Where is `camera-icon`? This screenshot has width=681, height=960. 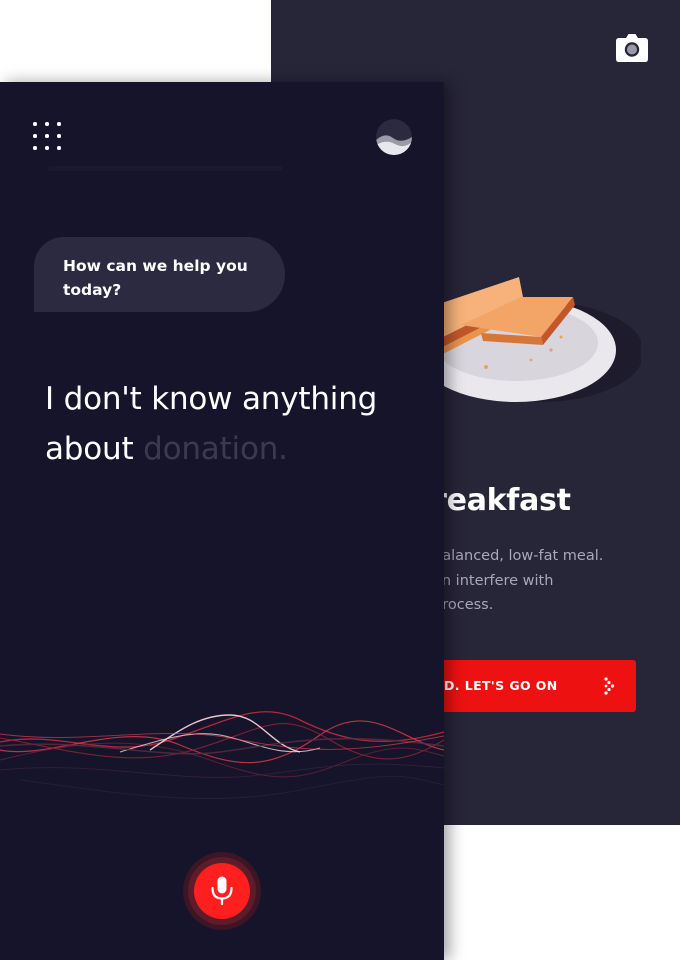 camera-icon is located at coordinates (632, 48).